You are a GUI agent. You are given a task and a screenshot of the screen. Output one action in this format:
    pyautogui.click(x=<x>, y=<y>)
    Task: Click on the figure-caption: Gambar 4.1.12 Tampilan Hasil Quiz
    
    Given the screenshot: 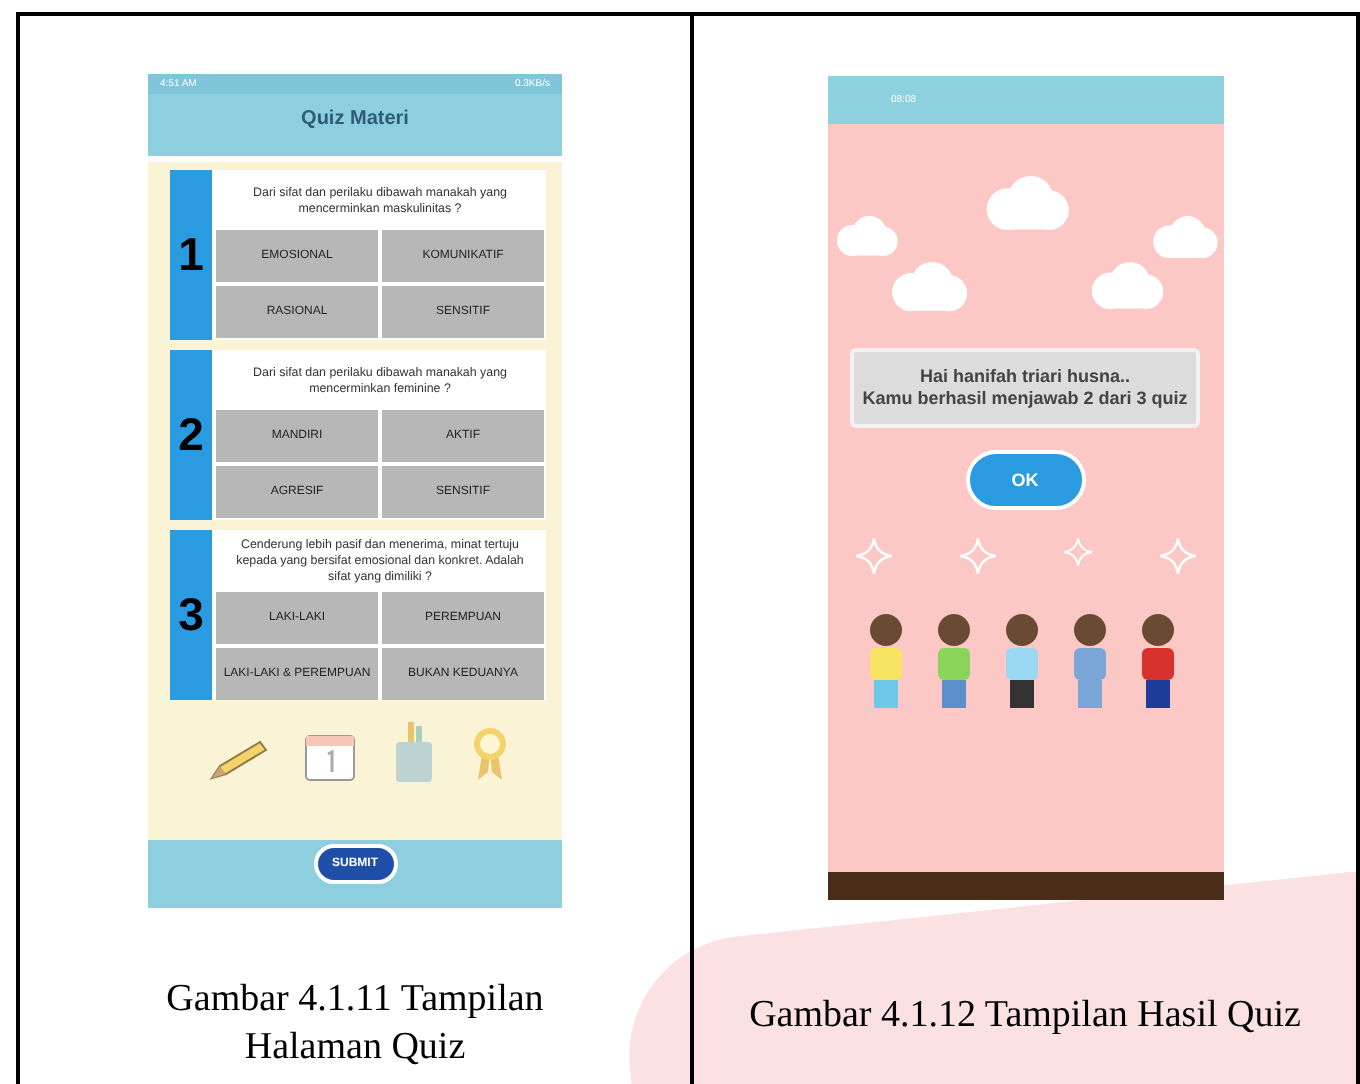 What is the action you would take?
    pyautogui.click(x=1025, y=1016)
    